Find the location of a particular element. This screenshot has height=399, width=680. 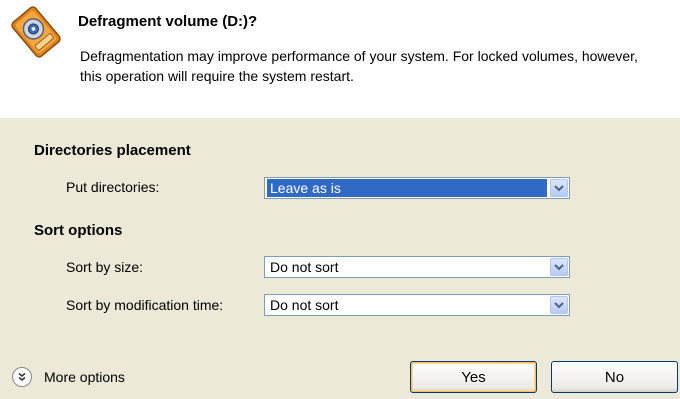

defragment-disk-icon is located at coordinates (36, 32).